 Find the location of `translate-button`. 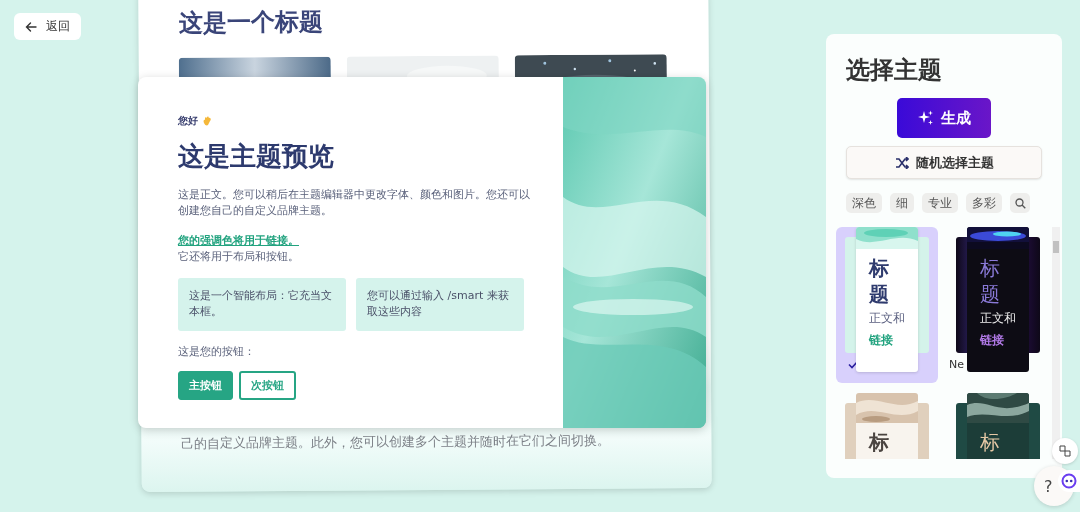

translate-button is located at coordinates (1065, 451).